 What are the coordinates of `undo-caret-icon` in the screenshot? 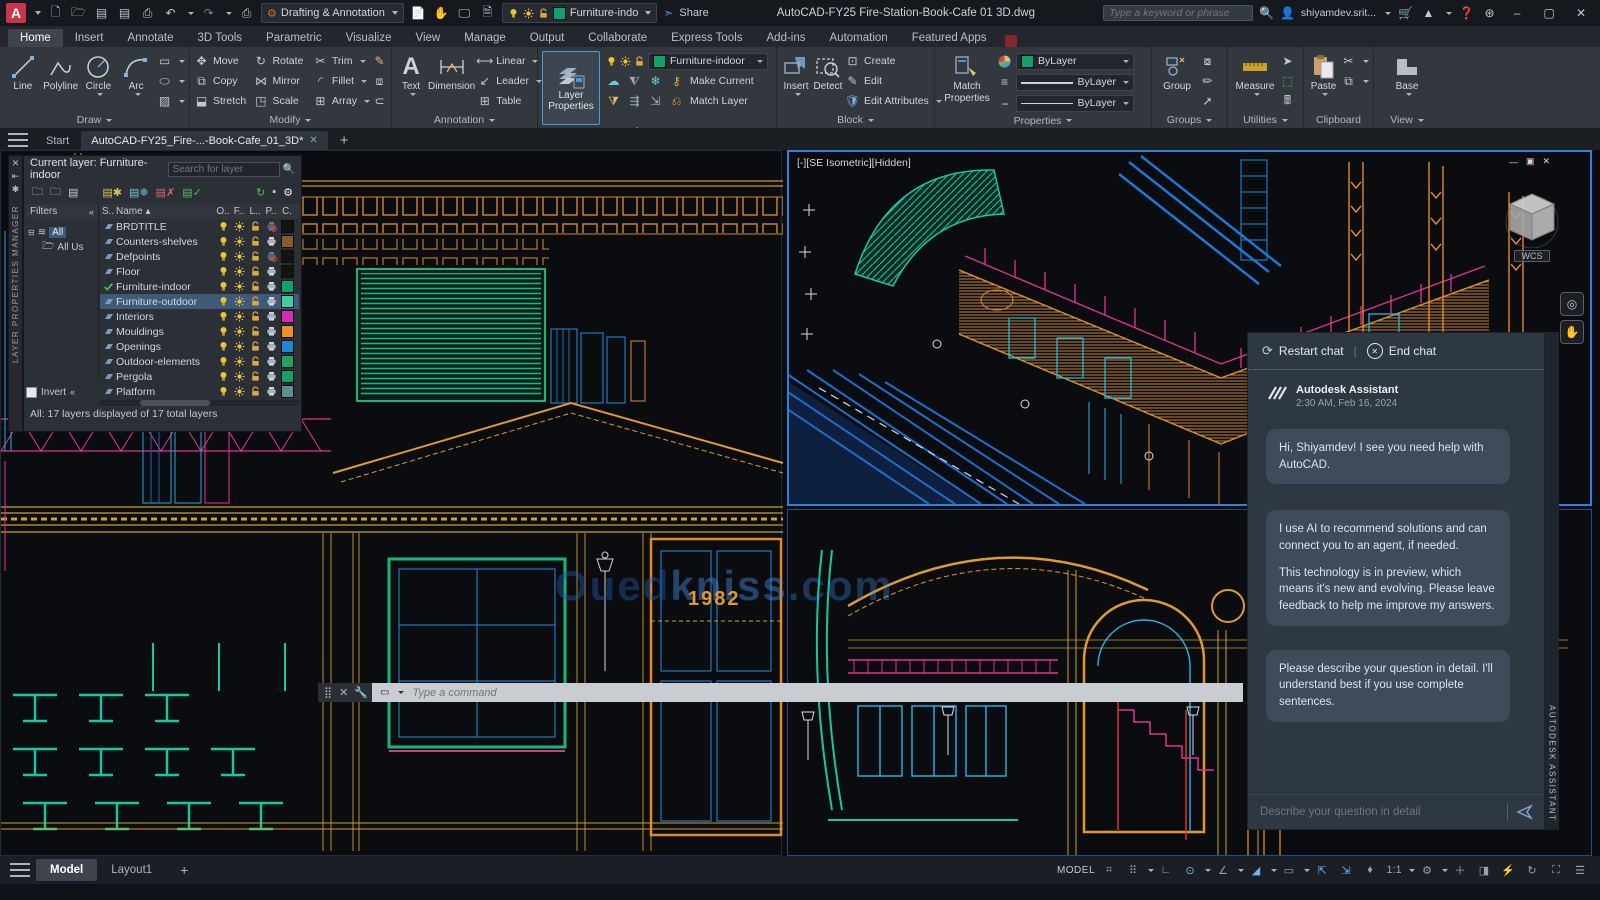 It's located at (191, 13).